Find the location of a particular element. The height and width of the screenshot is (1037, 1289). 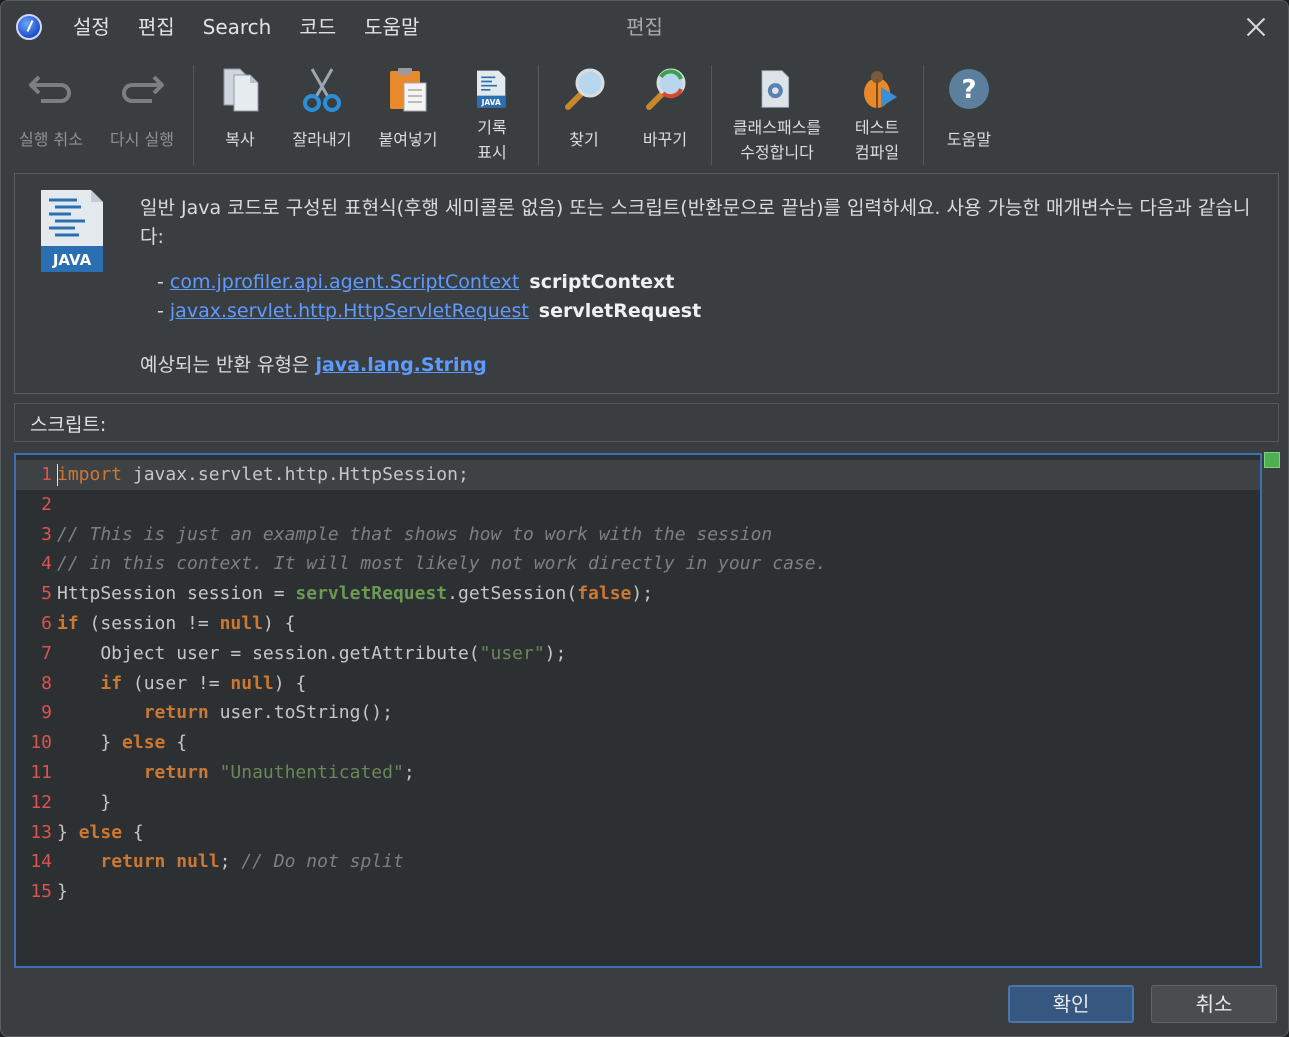

code-line: 11 return "Unauthenticated"; is located at coordinates (638, 773).